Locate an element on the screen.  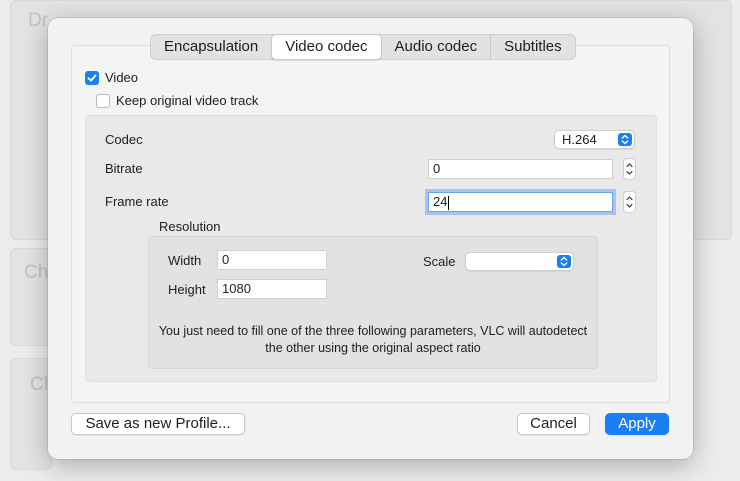
scale-popup is located at coordinates (519, 261).